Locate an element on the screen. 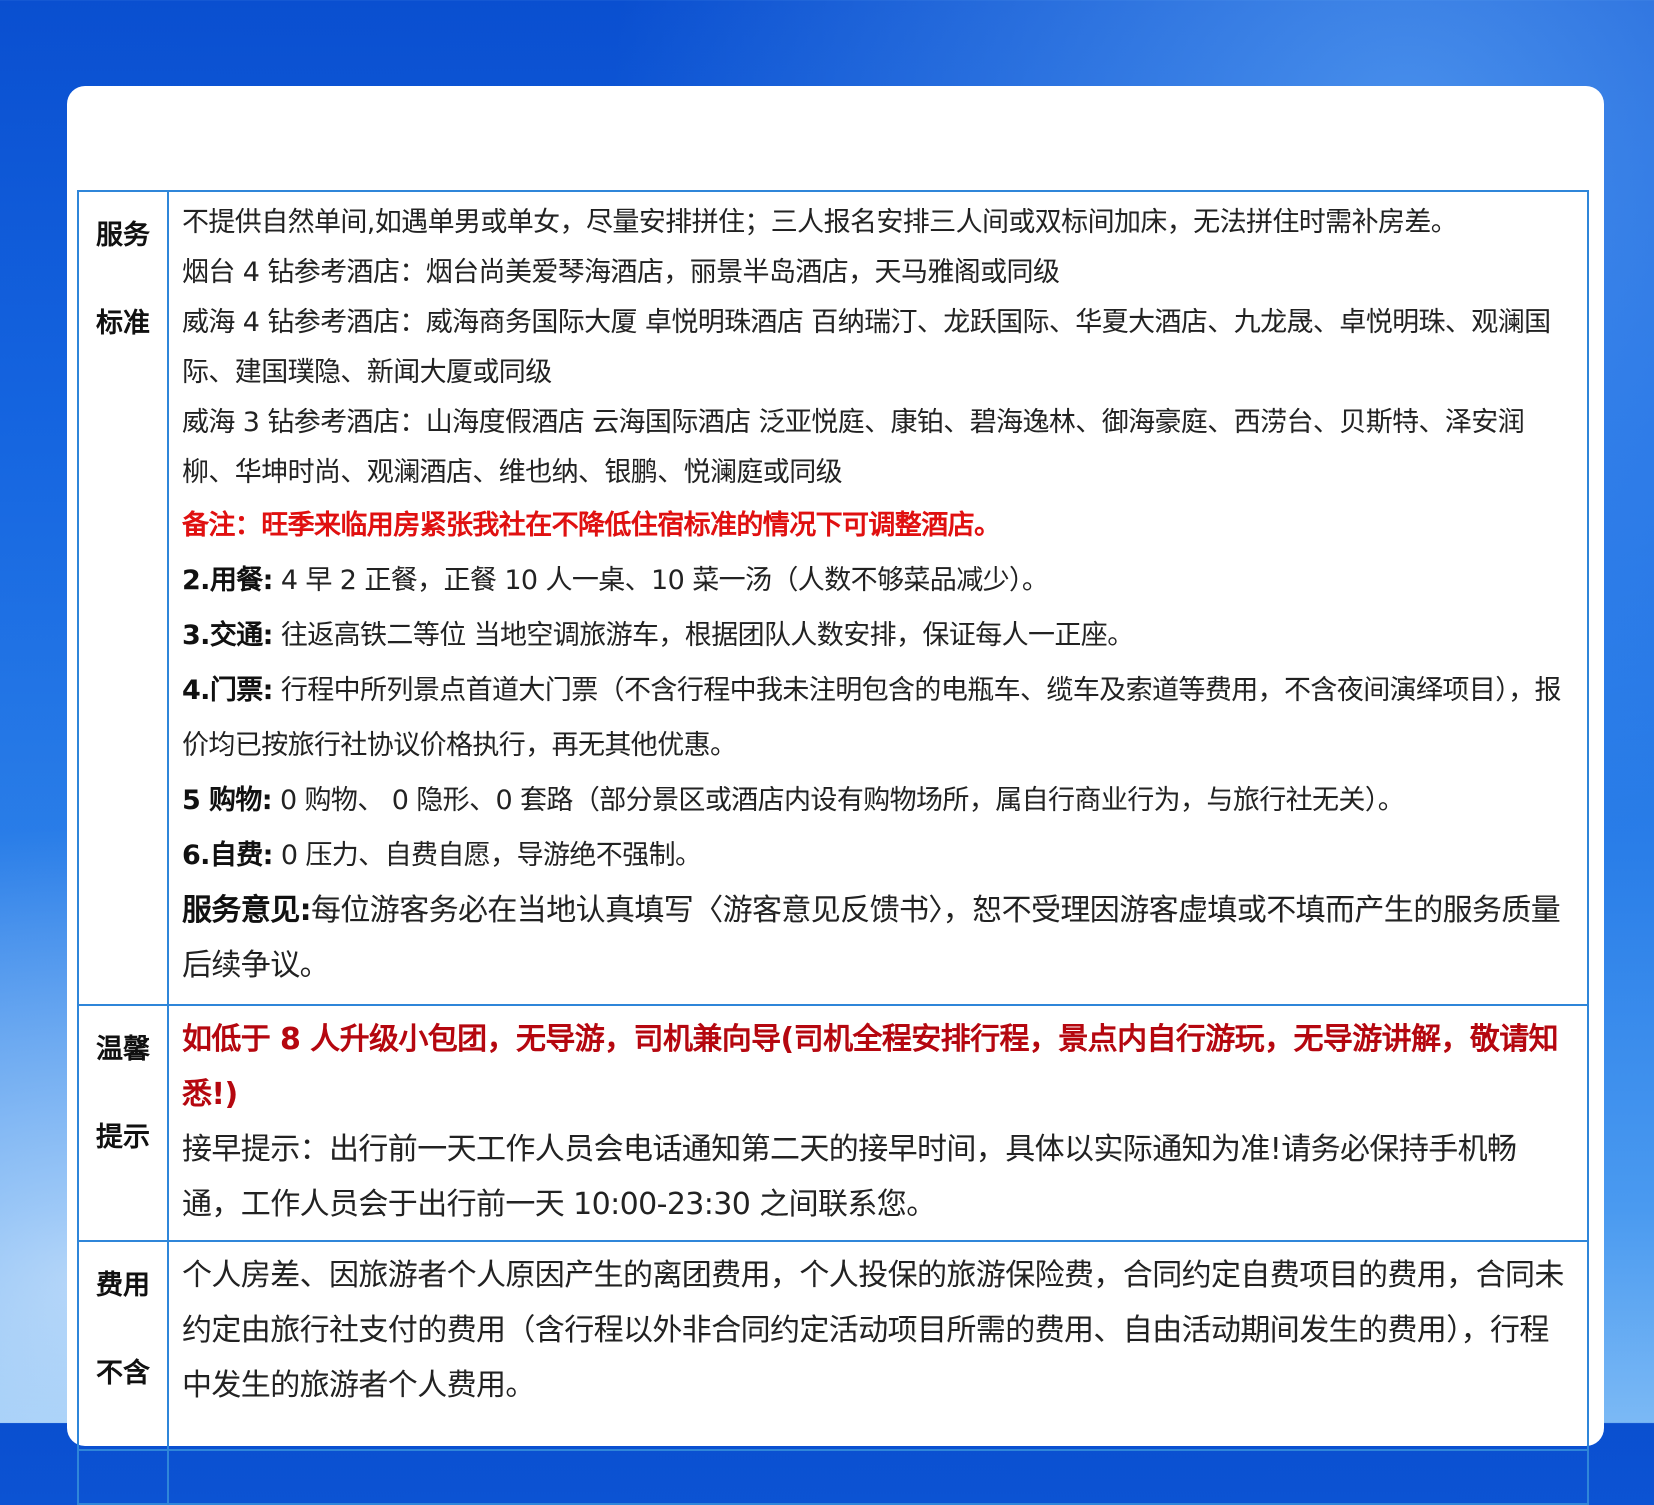 The image size is (1654, 1505). tips-label: 温馨 提示 is located at coordinates (123, 1123).